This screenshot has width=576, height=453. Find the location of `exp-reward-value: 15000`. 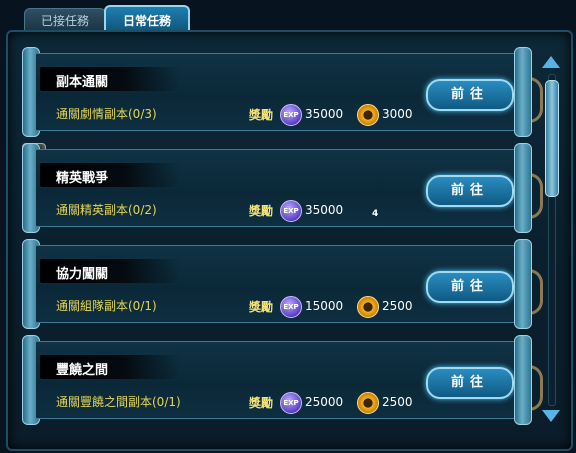

exp-reward-value: 15000 is located at coordinates (324, 306).